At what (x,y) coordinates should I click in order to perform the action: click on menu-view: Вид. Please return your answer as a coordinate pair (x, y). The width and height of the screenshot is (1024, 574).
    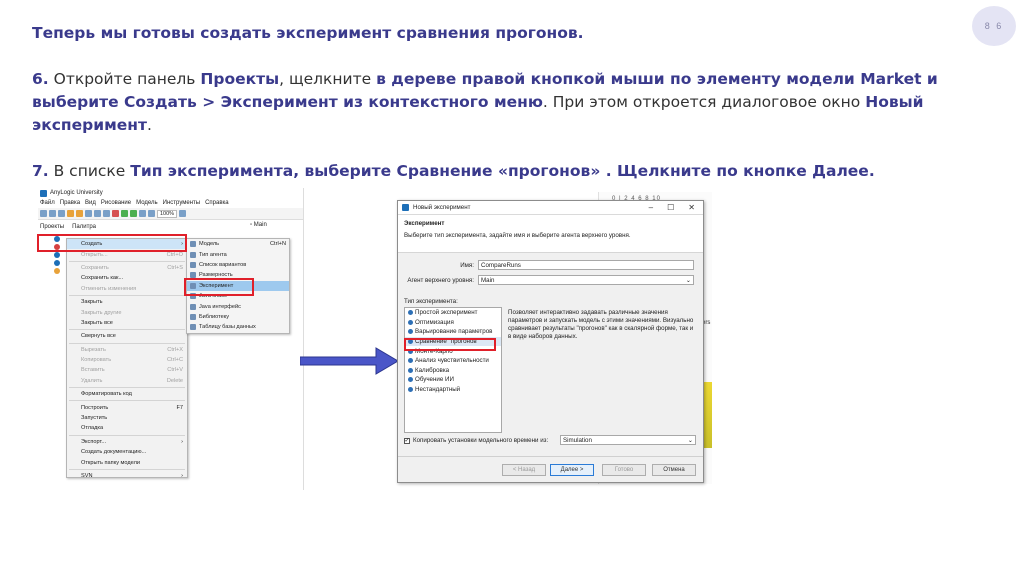
    Looking at the image, I should click on (90, 203).